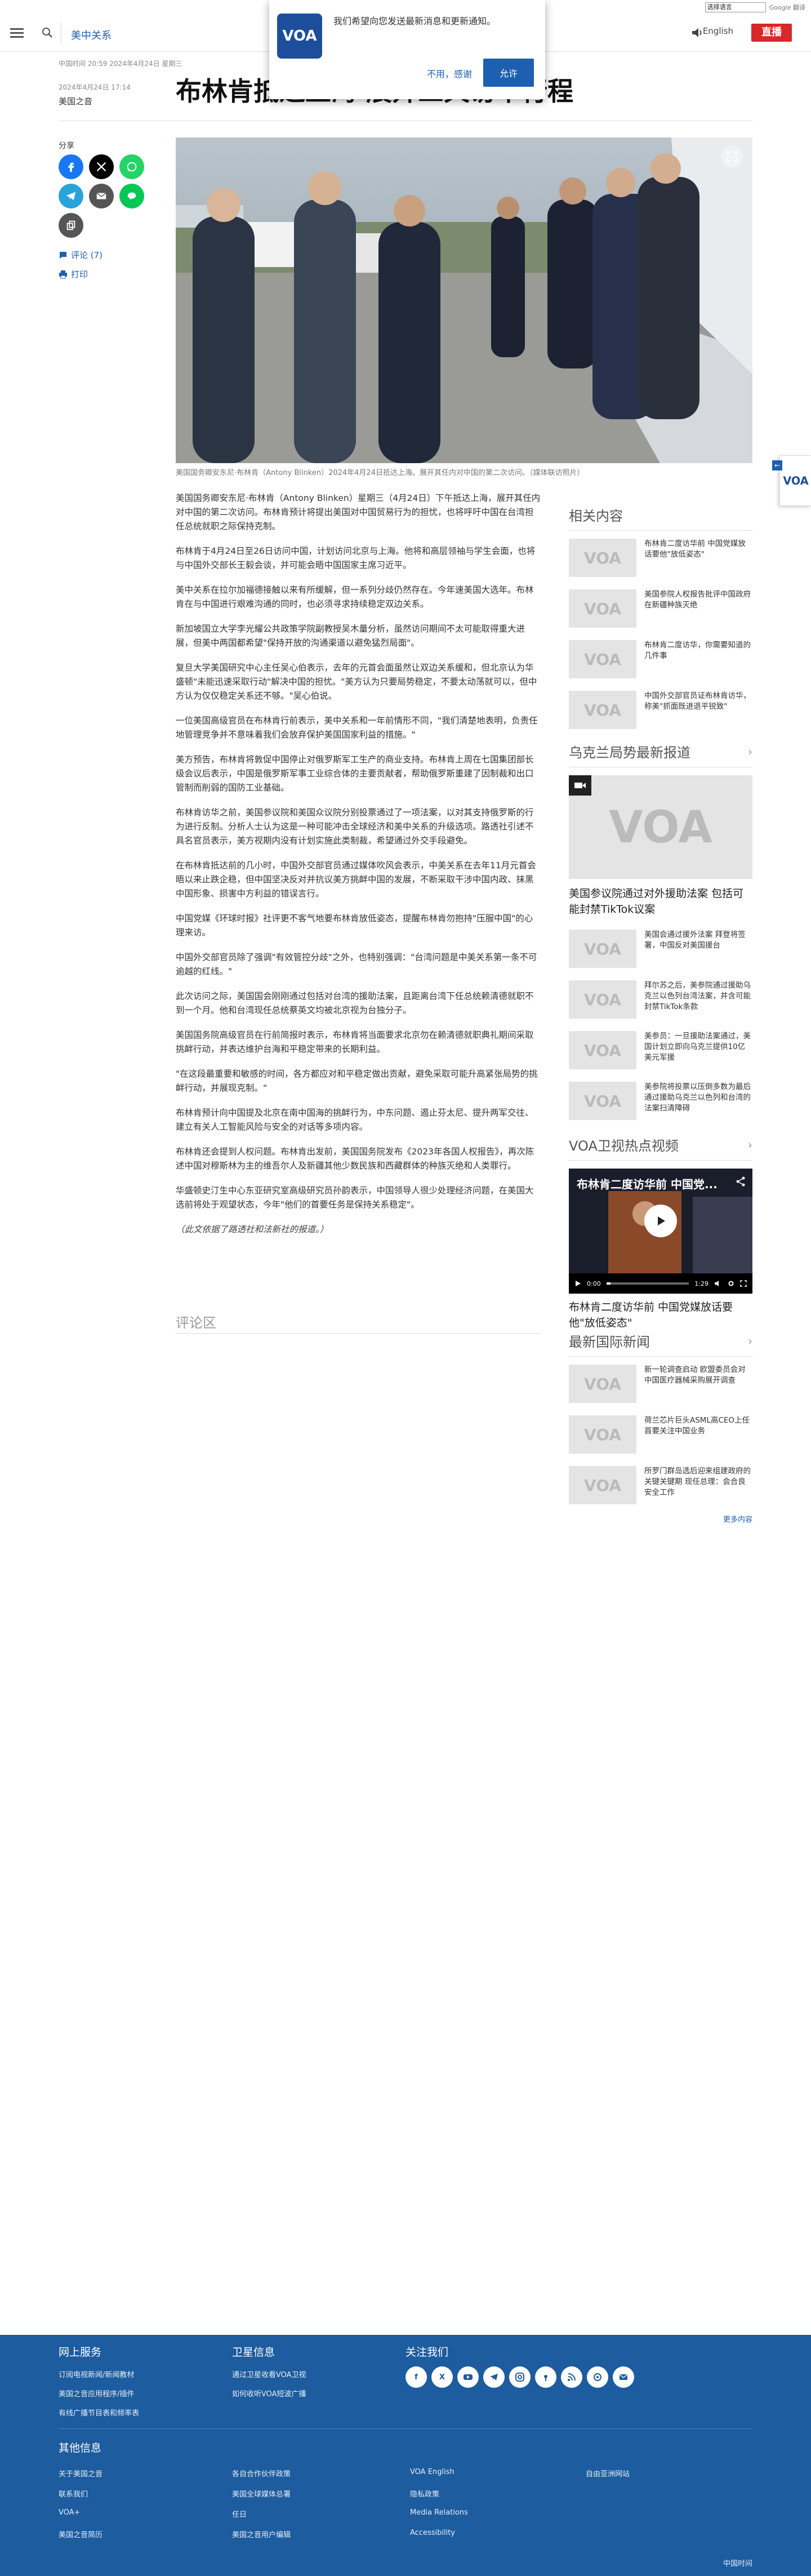 This screenshot has width=811, height=2576. I want to click on footer-link: VOA+, so click(69, 2512).